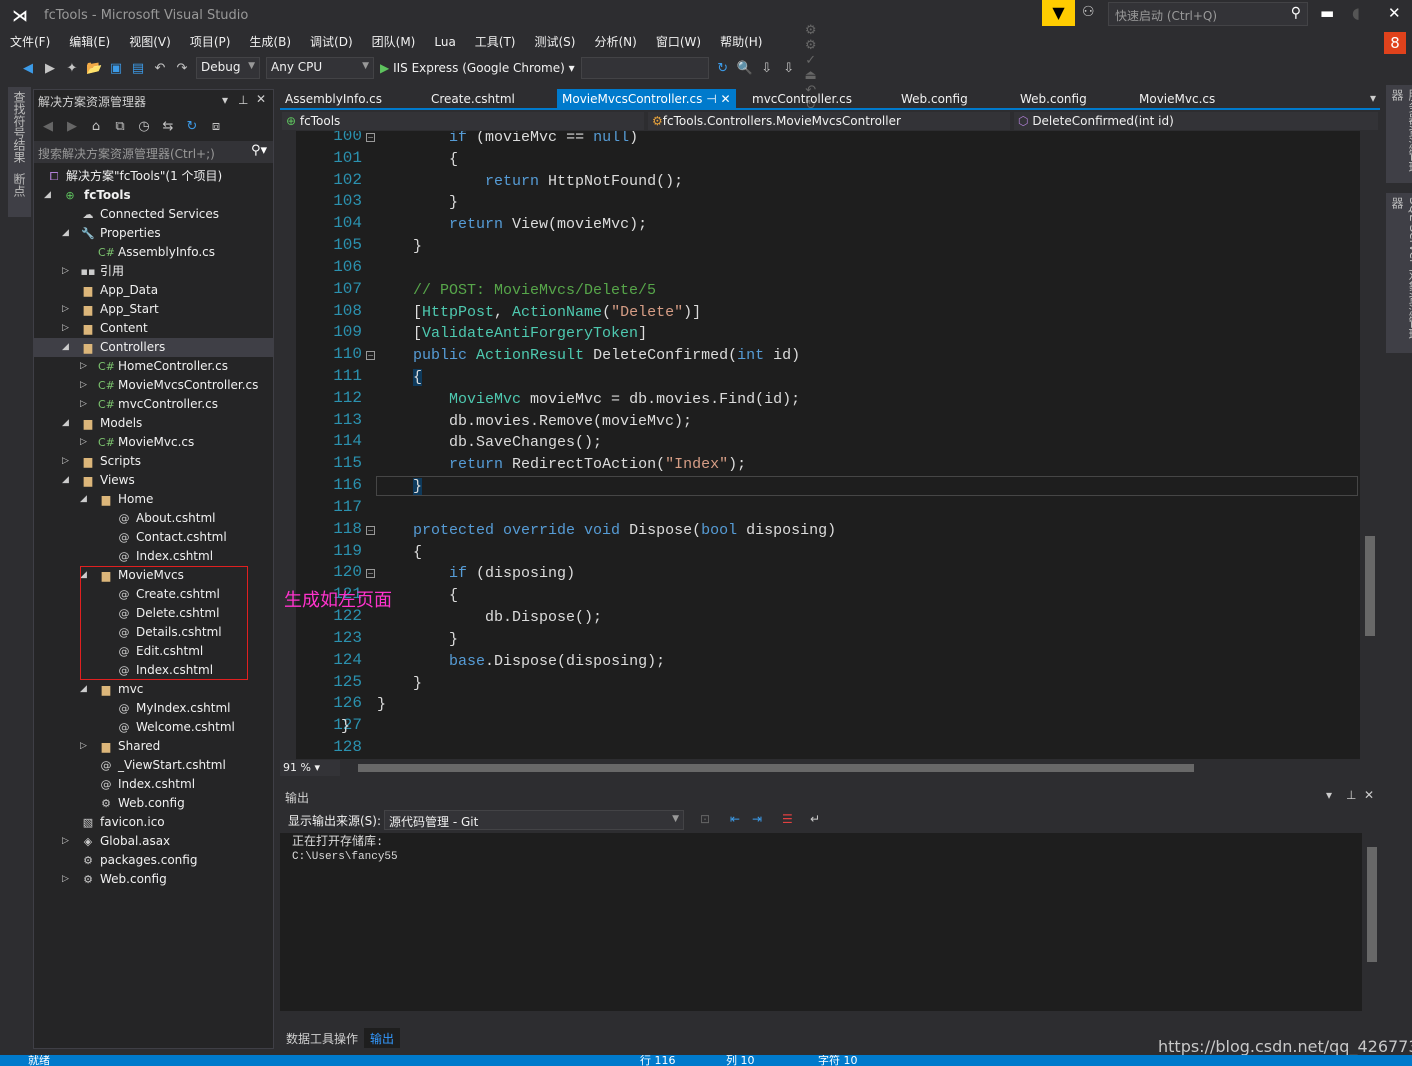 The image size is (1412, 1066). What do you see at coordinates (382, 1038) in the screenshot?
I see `tab-output: 输出` at bounding box center [382, 1038].